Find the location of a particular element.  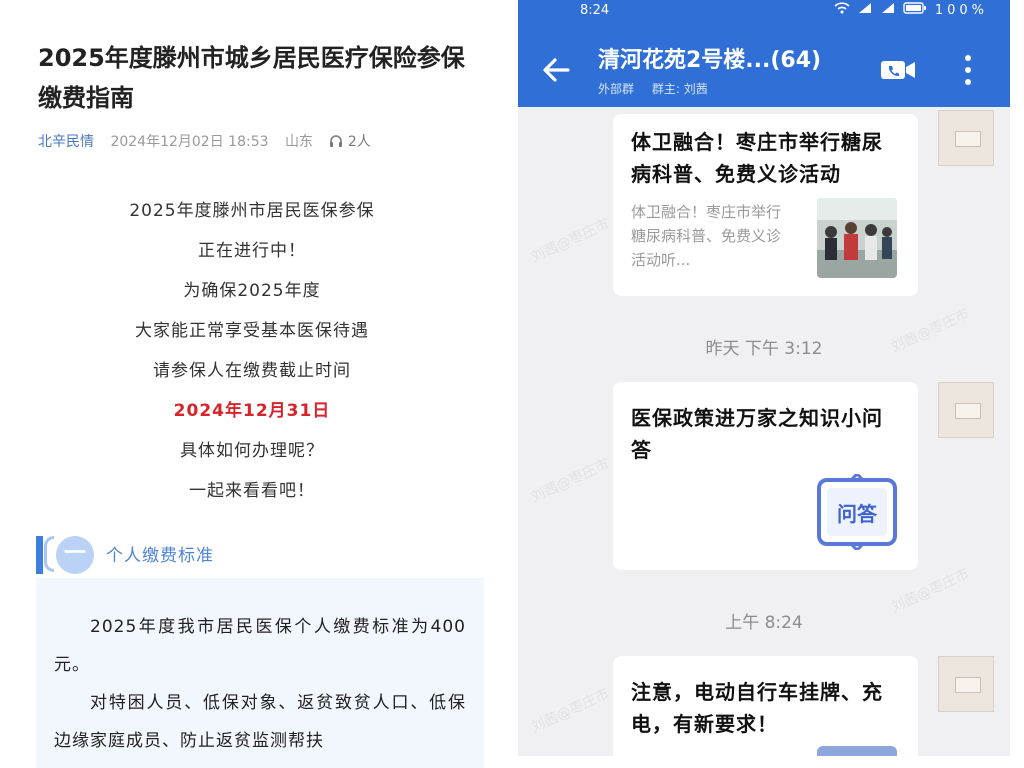

reader-count-text: 2人 is located at coordinates (359, 142).